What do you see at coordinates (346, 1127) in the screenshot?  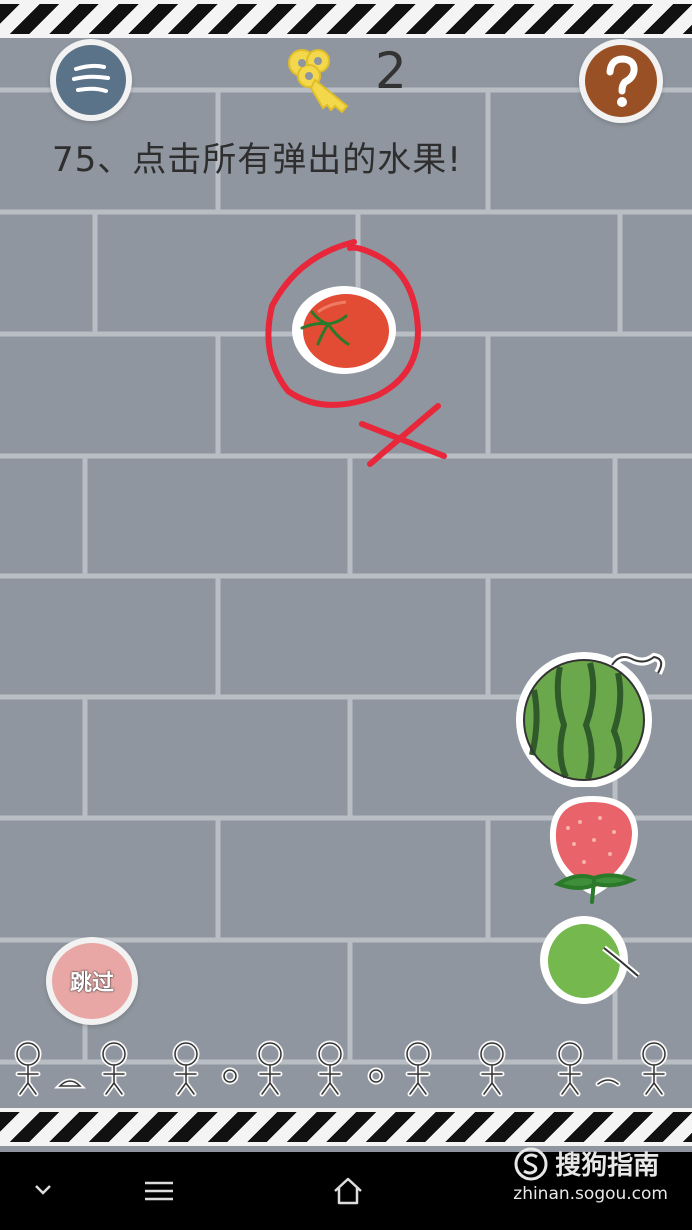 I see `bottom-hazard-stripe` at bounding box center [346, 1127].